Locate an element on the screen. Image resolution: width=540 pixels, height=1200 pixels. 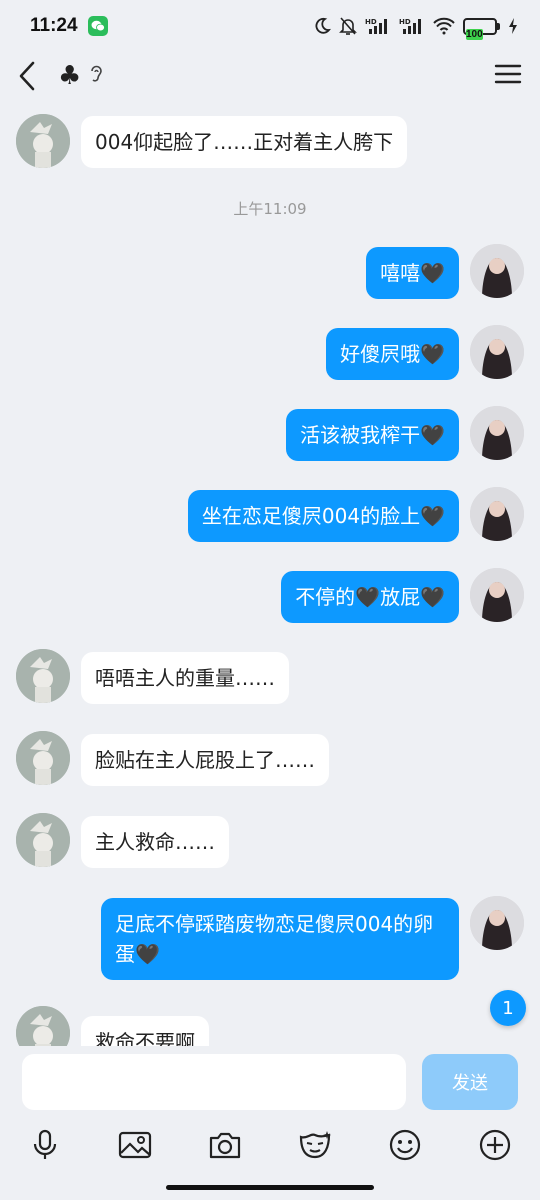
composer: 发送 is located at coordinates (270, 1082).